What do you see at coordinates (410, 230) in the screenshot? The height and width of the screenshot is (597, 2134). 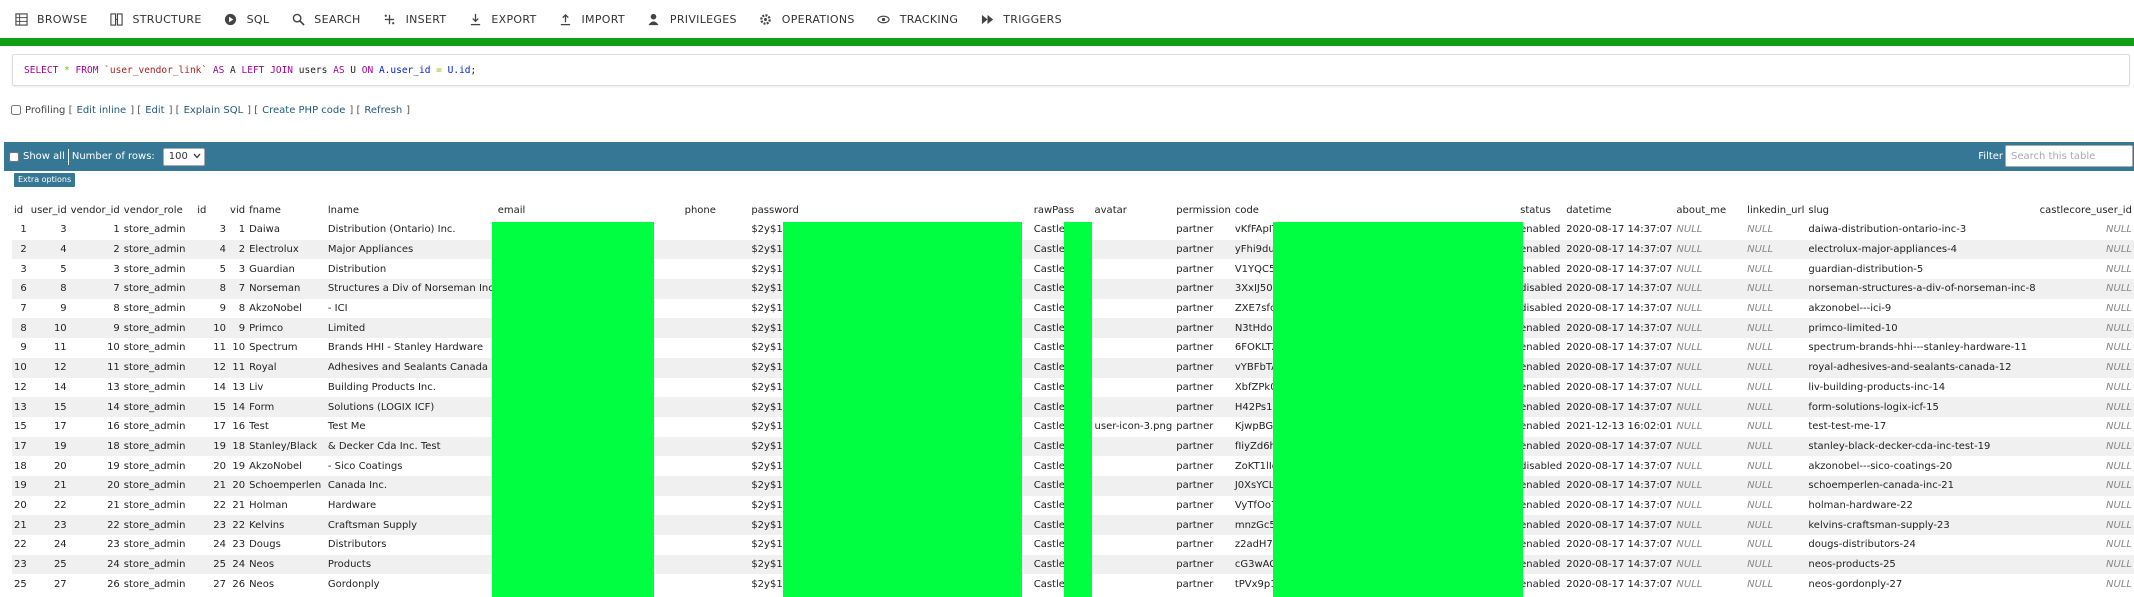 I see `table-cell: Distribution (Ontario) Inc.` at bounding box center [410, 230].